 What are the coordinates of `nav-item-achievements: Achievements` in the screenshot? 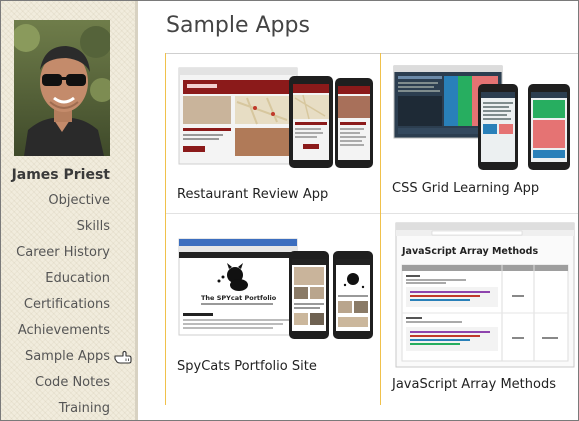 It's located at (55, 334).